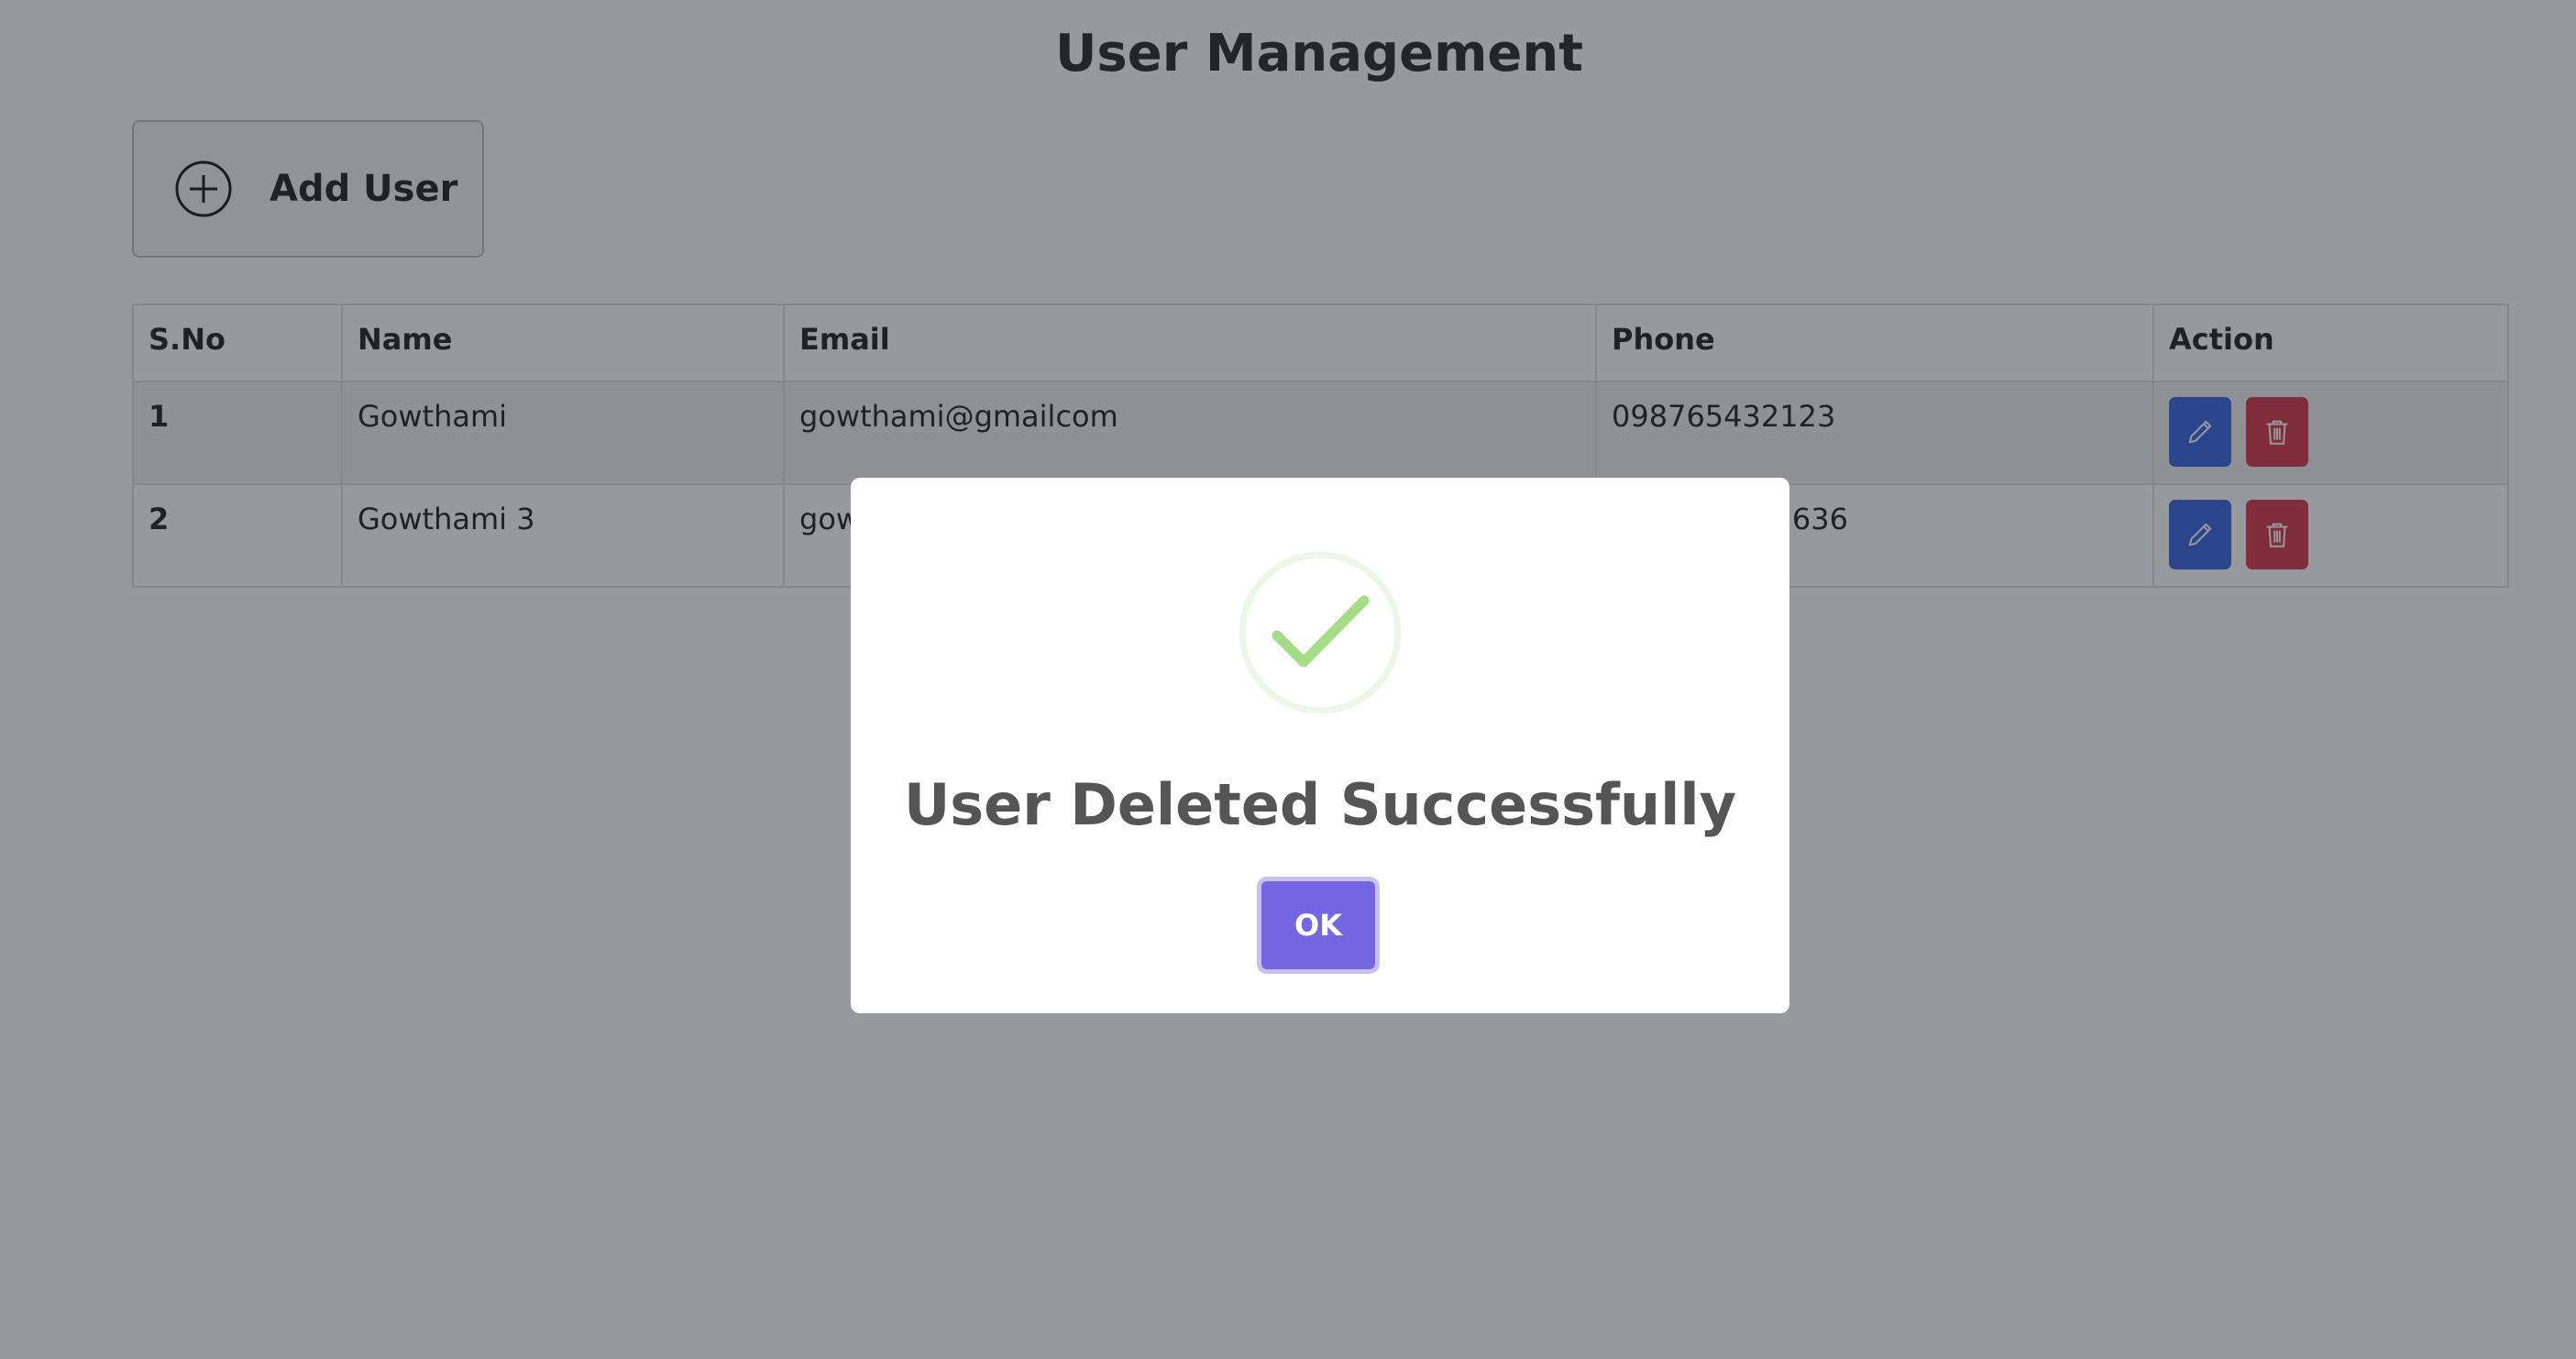  Describe the element at coordinates (1320, 632) in the screenshot. I see `success-check-icon` at that location.